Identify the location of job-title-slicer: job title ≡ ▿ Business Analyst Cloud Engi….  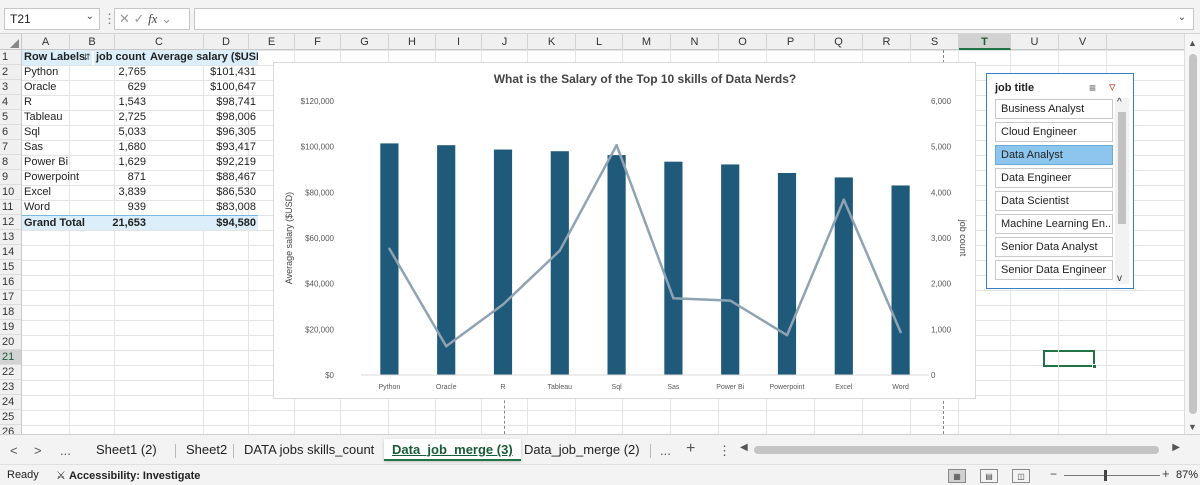
(1060, 181).